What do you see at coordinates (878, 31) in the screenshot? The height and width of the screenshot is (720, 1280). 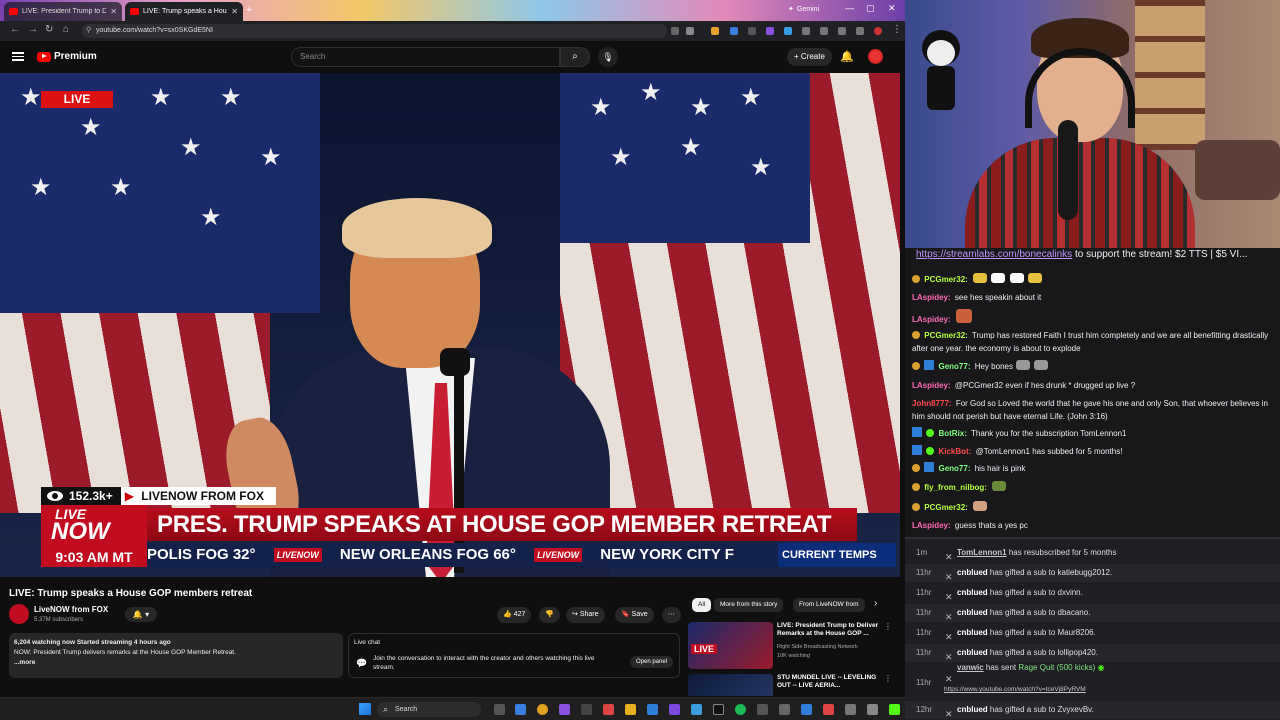 I see `profile-icon` at bounding box center [878, 31].